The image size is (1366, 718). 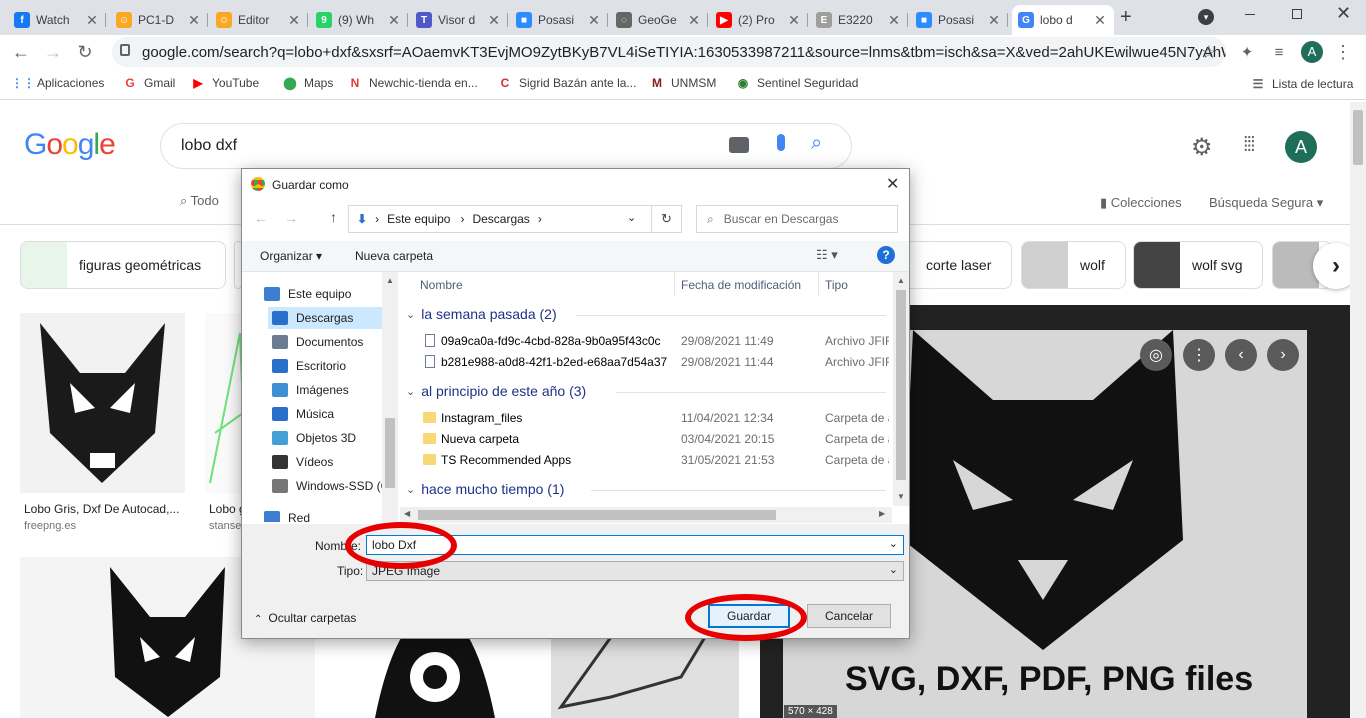 What do you see at coordinates (1073, 265) in the screenshot?
I see `chip-wolf: wolf` at bounding box center [1073, 265].